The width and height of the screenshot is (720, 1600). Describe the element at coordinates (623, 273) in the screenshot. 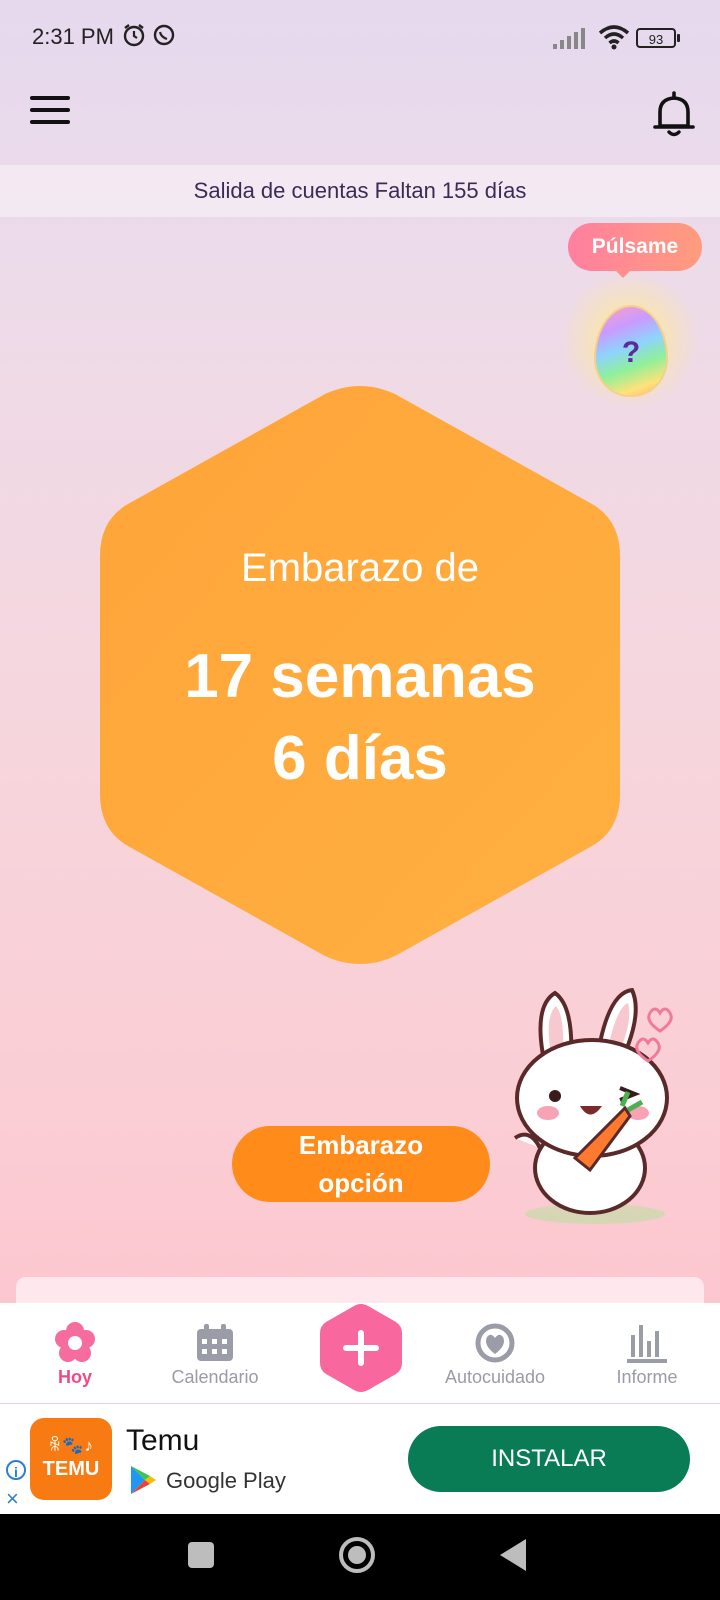

I see `press-me-pointer` at that location.